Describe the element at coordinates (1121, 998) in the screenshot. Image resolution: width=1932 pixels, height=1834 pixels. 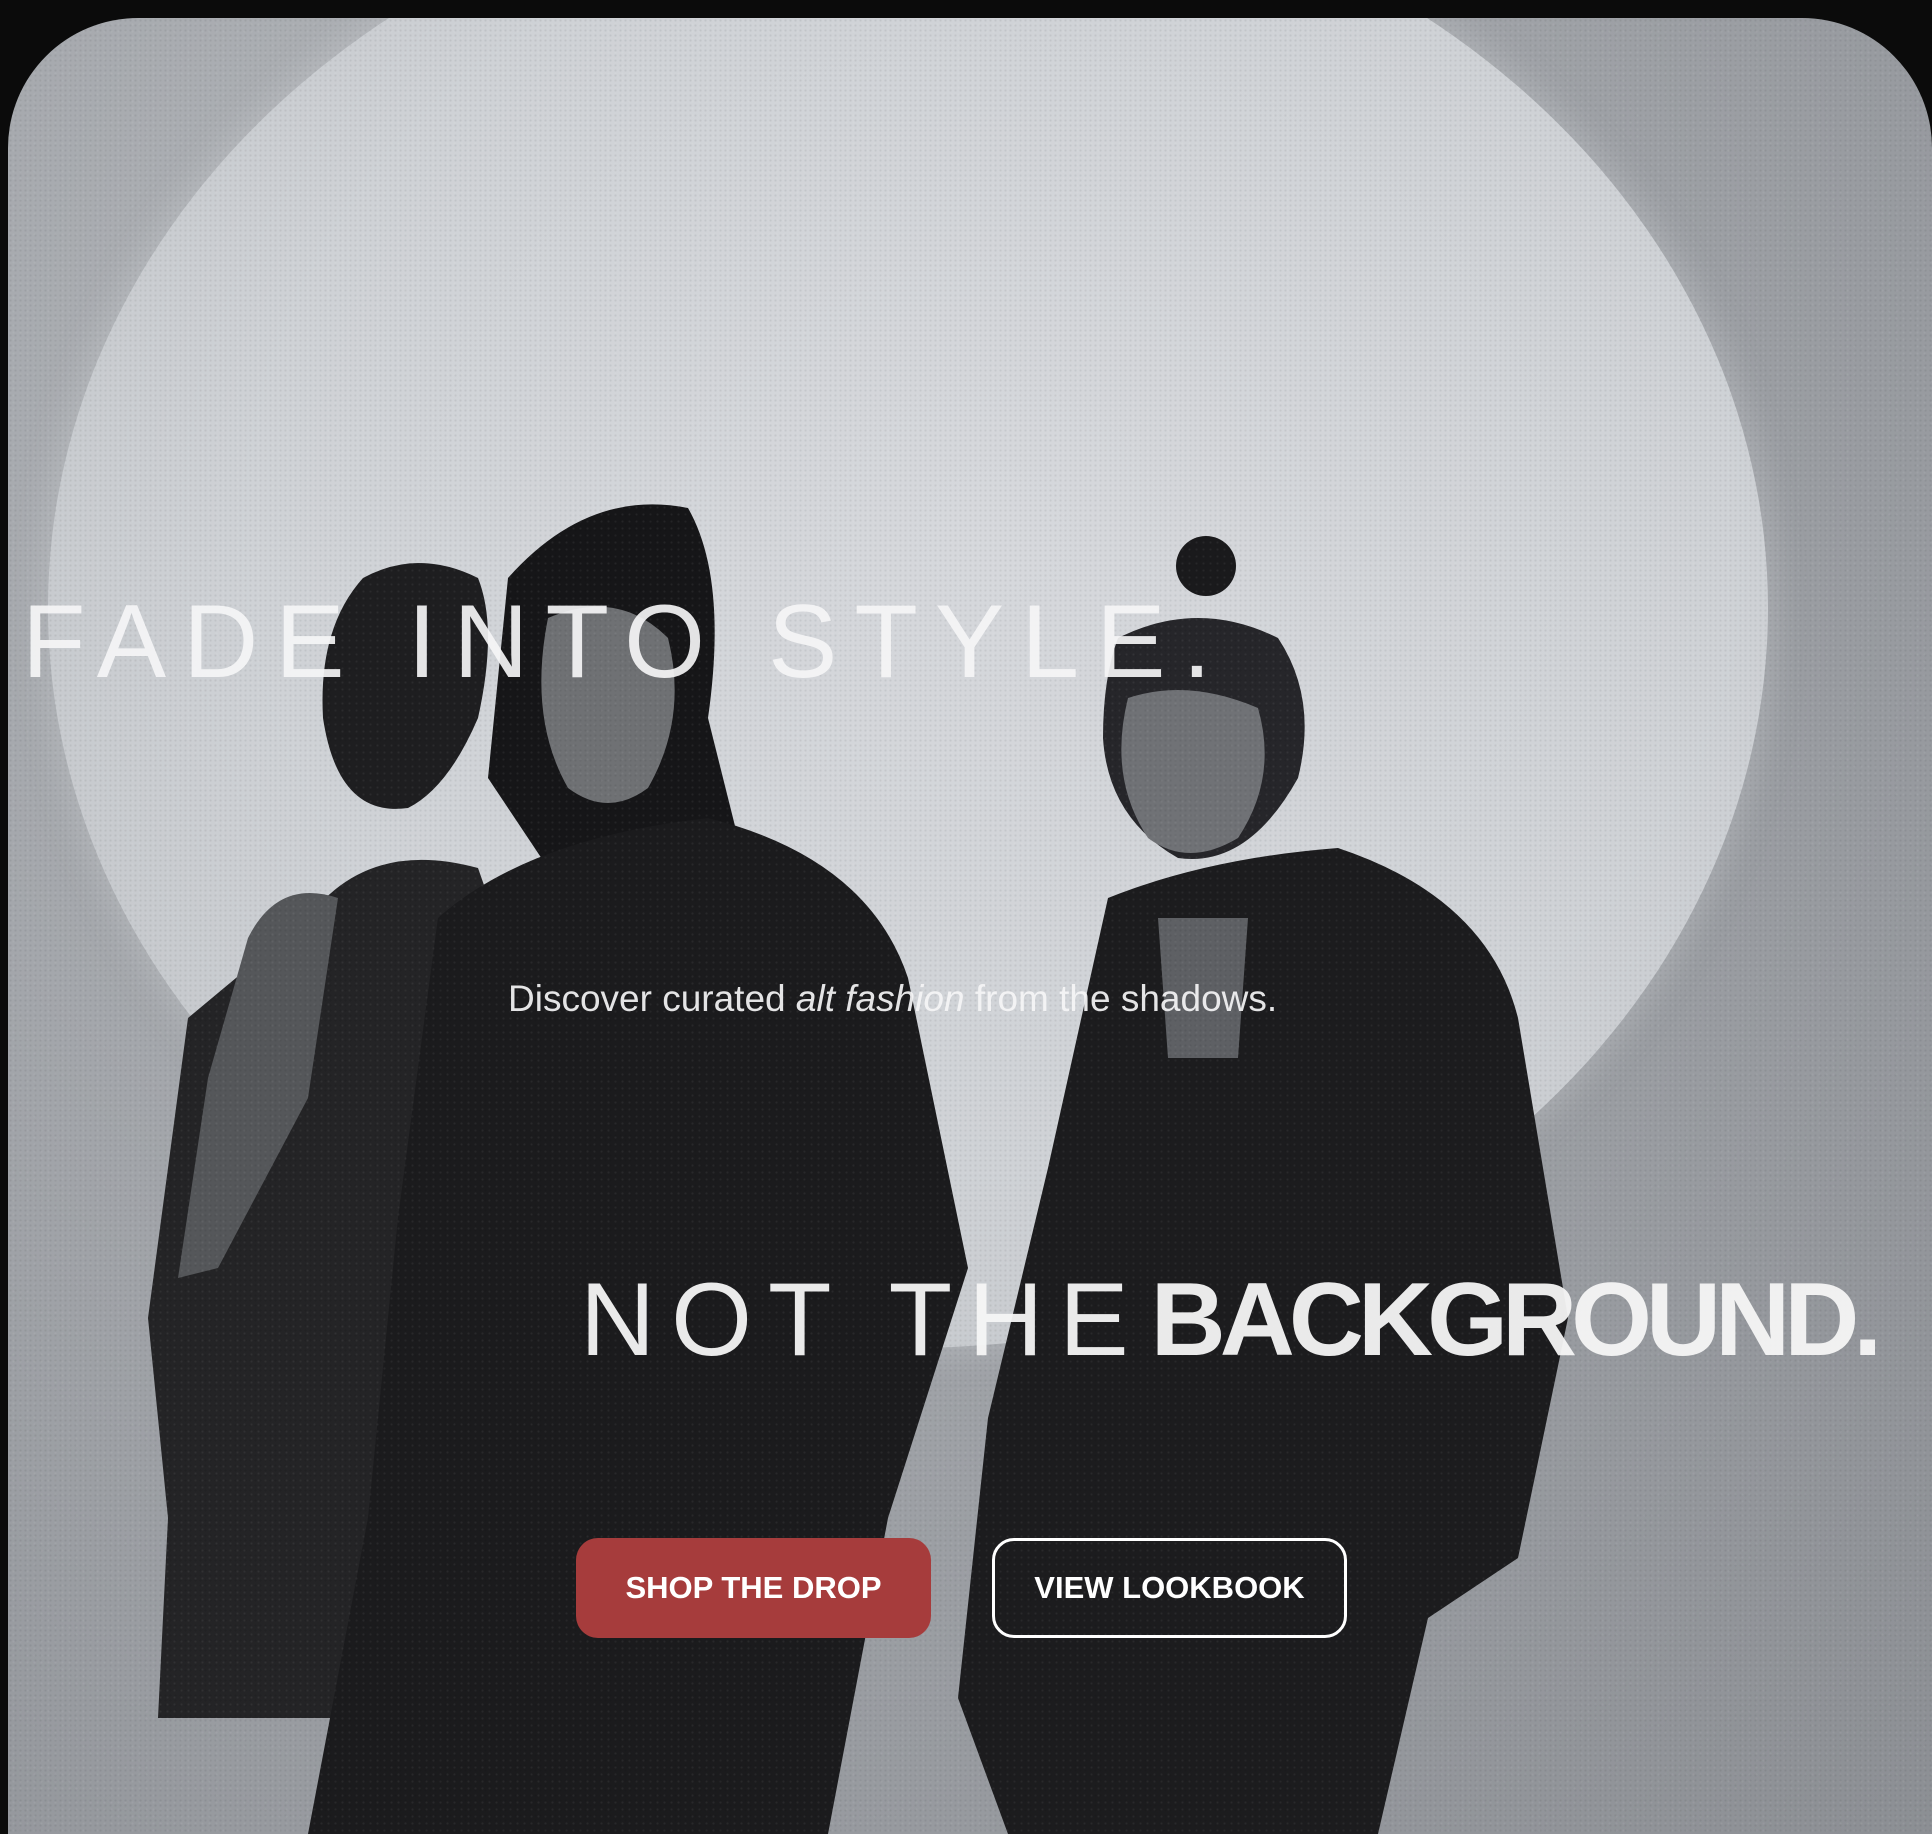
I see `subline-after: from the shadows.` at that location.